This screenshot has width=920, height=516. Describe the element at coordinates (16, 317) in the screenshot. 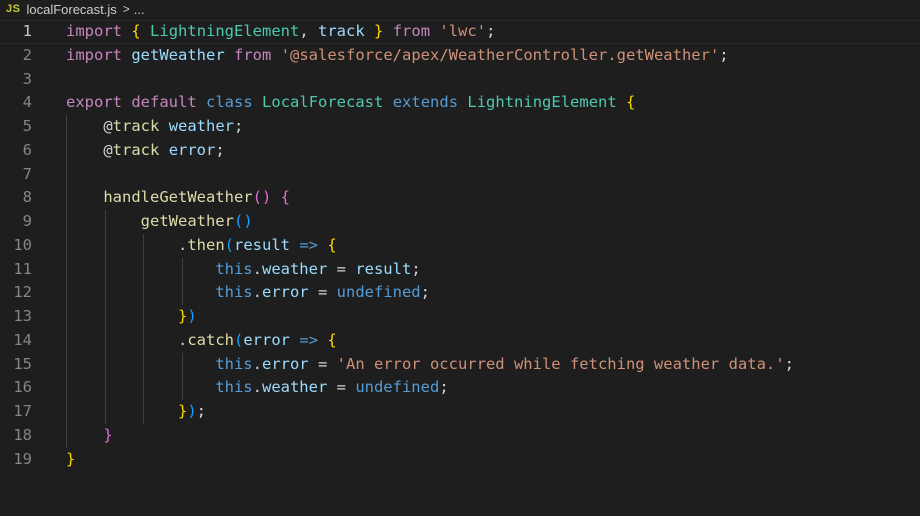

I see `line-number: 13` at that location.